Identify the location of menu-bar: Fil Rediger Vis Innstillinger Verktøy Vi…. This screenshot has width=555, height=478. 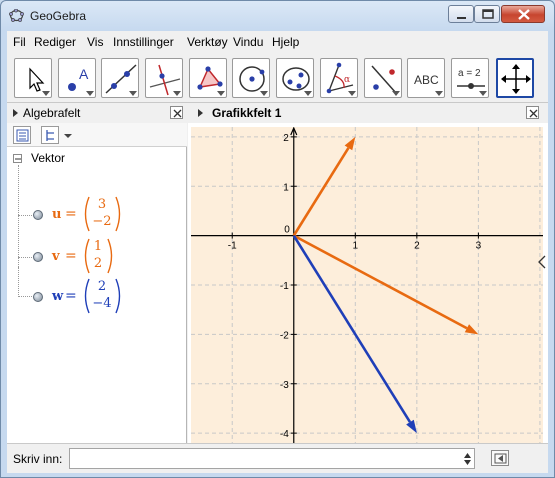
(277, 42).